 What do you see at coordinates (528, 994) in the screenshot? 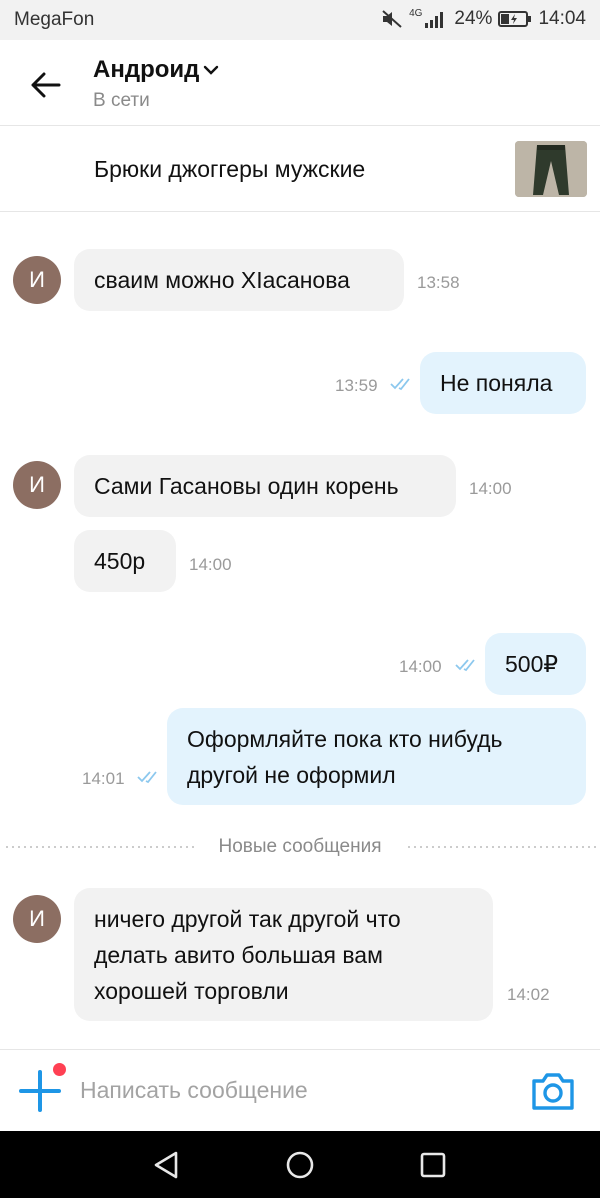
I see `message-time: 14:02` at bounding box center [528, 994].